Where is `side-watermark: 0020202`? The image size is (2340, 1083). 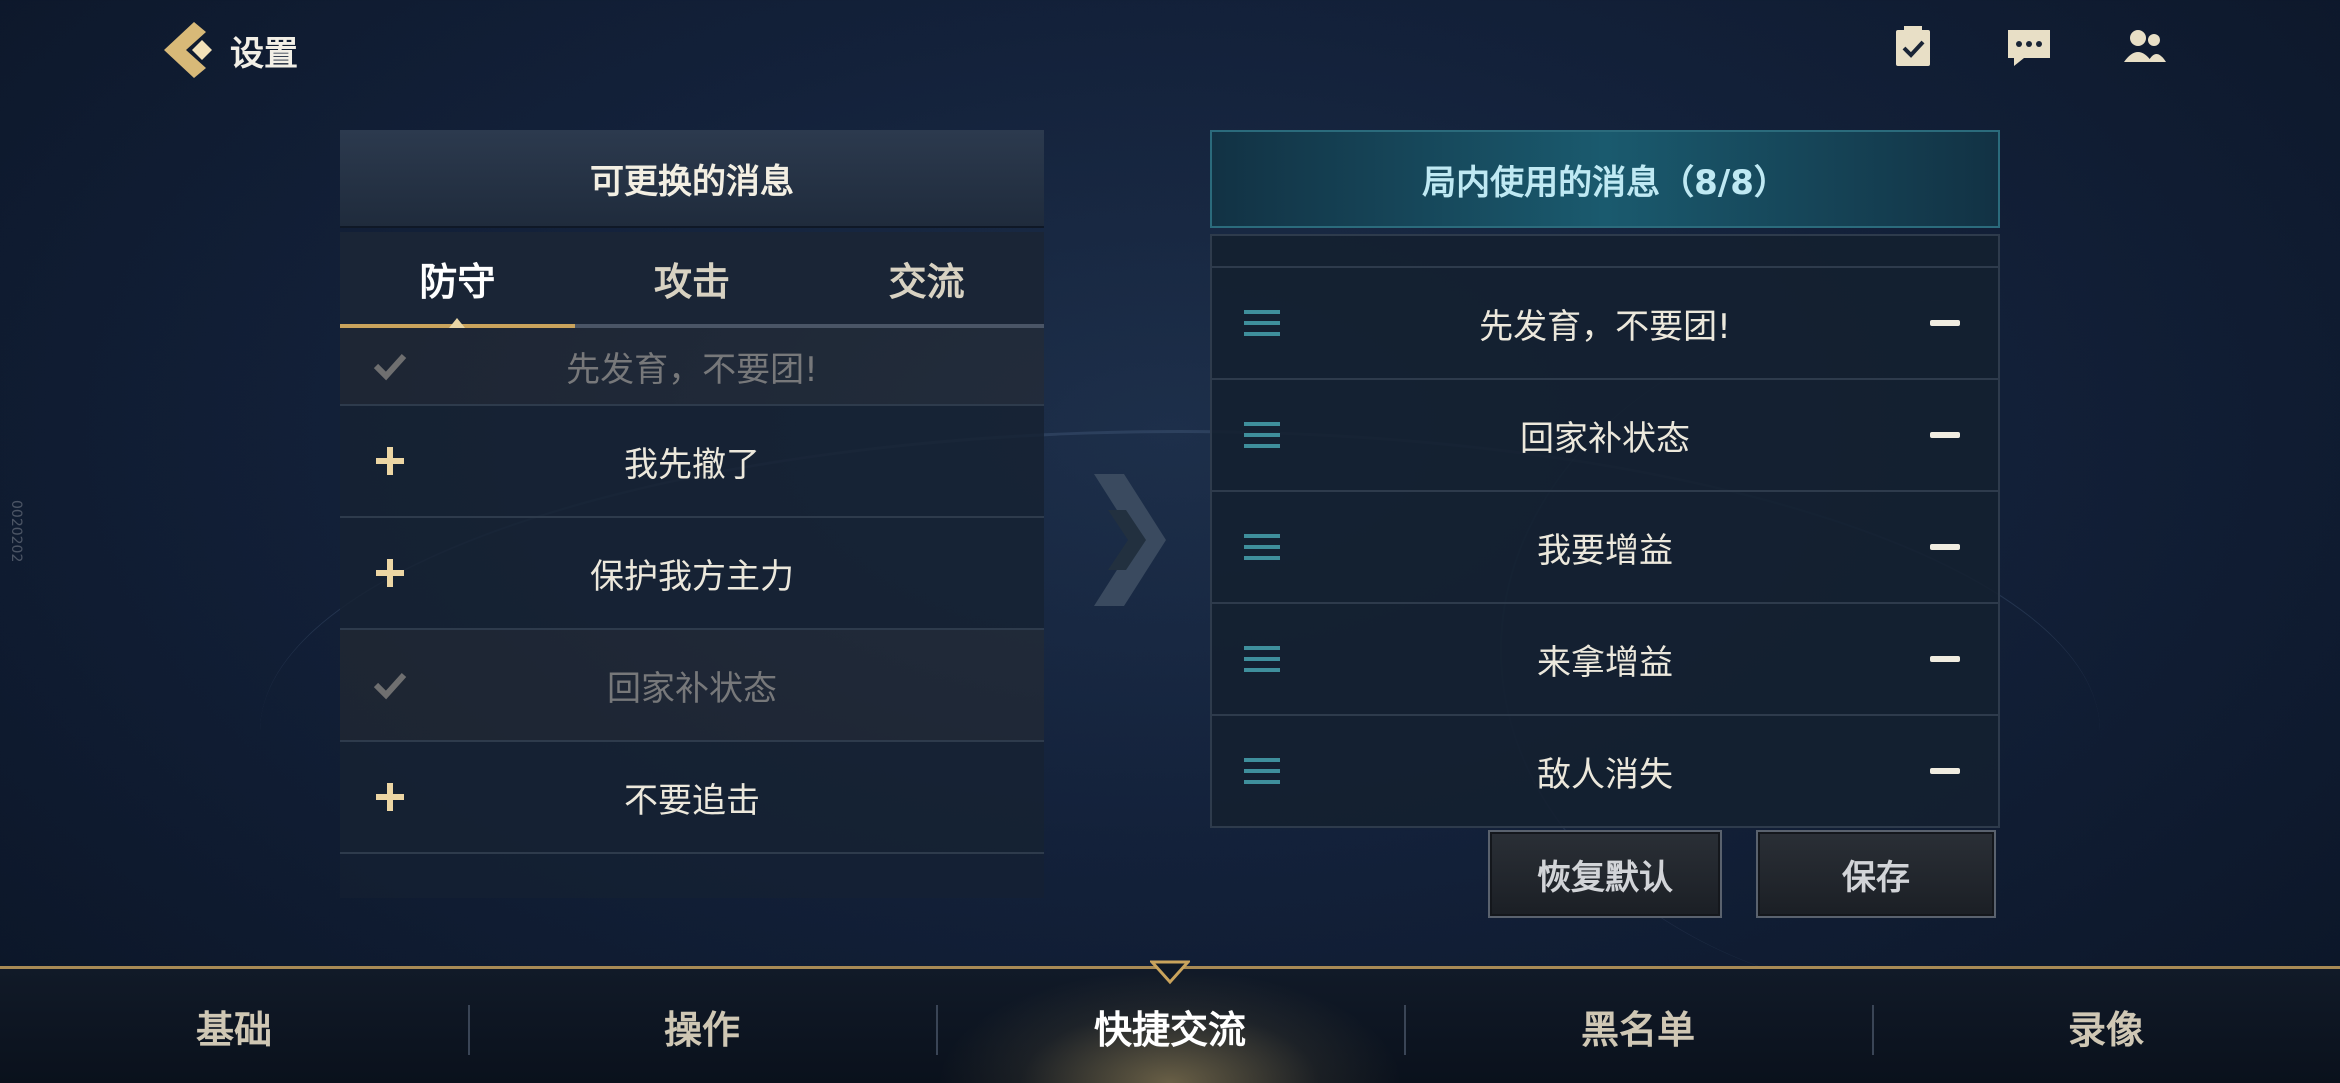 side-watermark: 0020202 is located at coordinates (16, 531).